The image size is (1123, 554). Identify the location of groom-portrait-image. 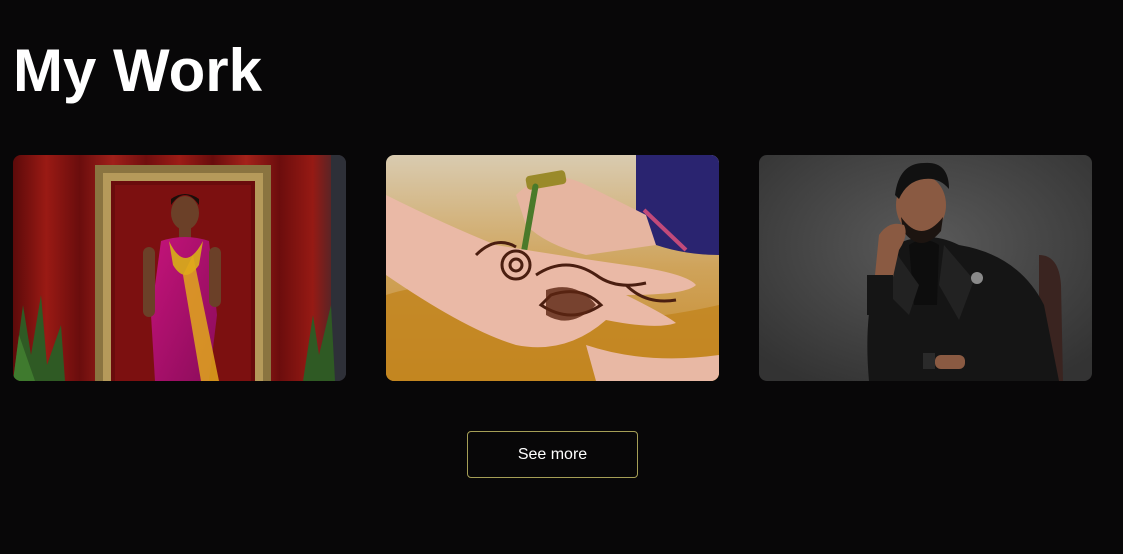
(925, 268).